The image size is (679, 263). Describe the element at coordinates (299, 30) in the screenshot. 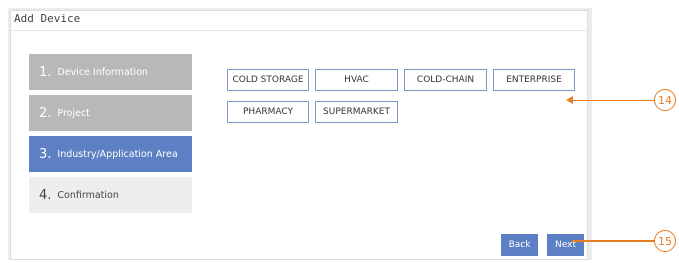

I see `title-divider` at that location.